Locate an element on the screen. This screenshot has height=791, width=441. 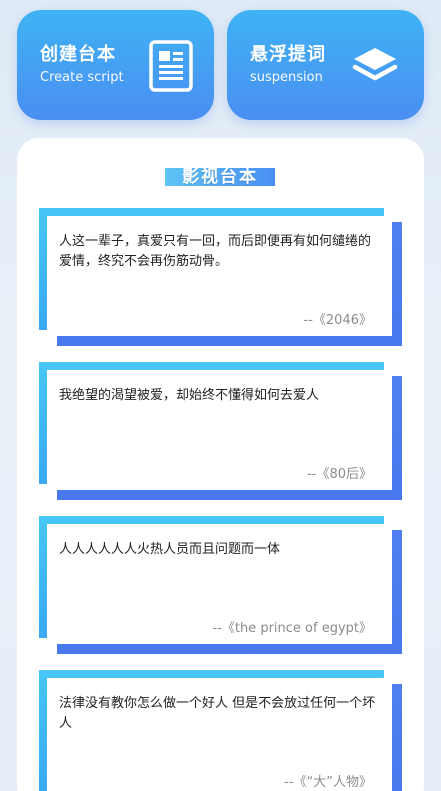
script-quote: 我绝望的渴望被爱，却始终不懂得如何去爱人 is located at coordinates (189, 395).